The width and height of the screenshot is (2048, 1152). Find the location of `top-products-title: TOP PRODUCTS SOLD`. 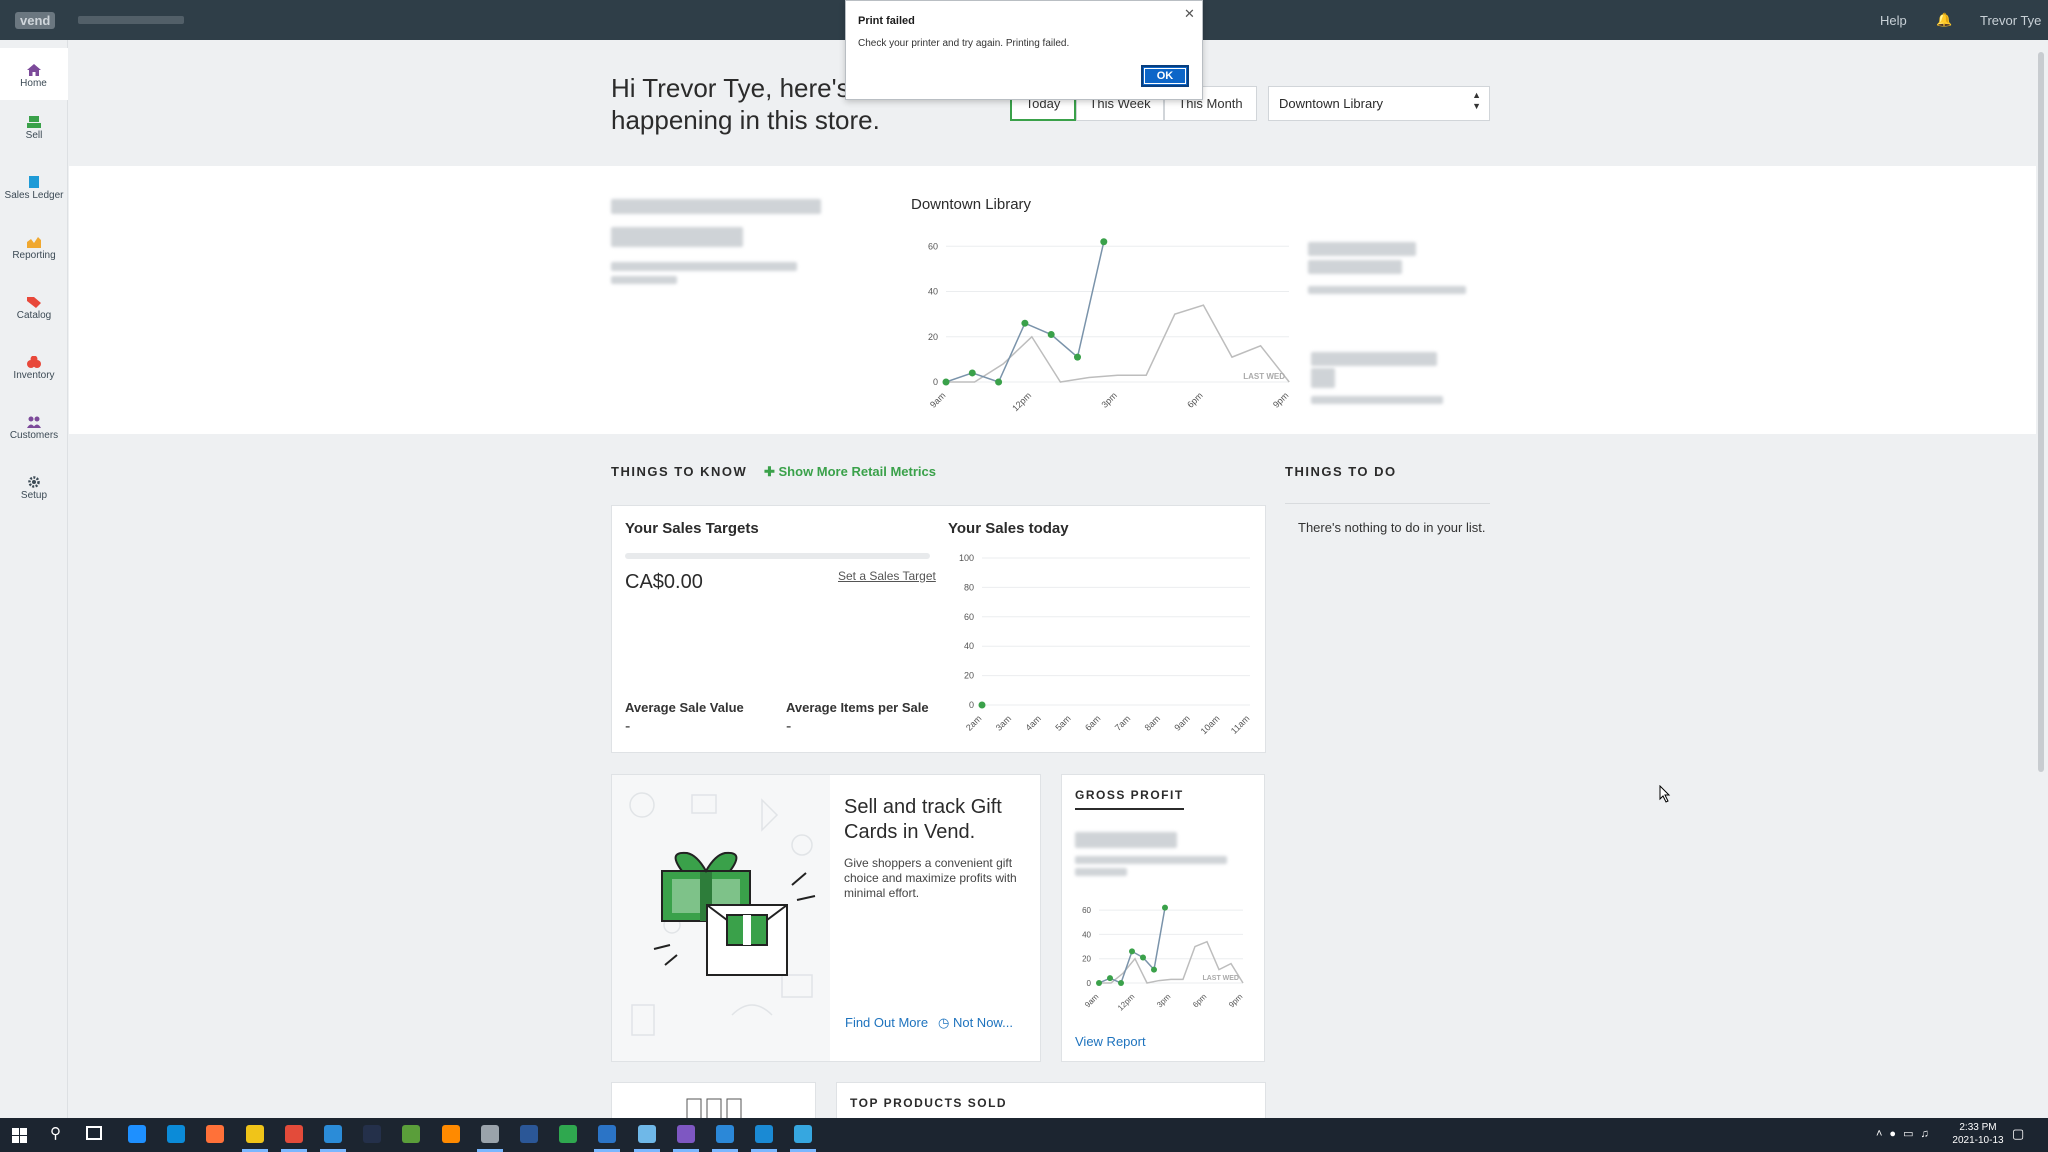

top-products-title: TOP PRODUCTS SOLD is located at coordinates (929, 1103).